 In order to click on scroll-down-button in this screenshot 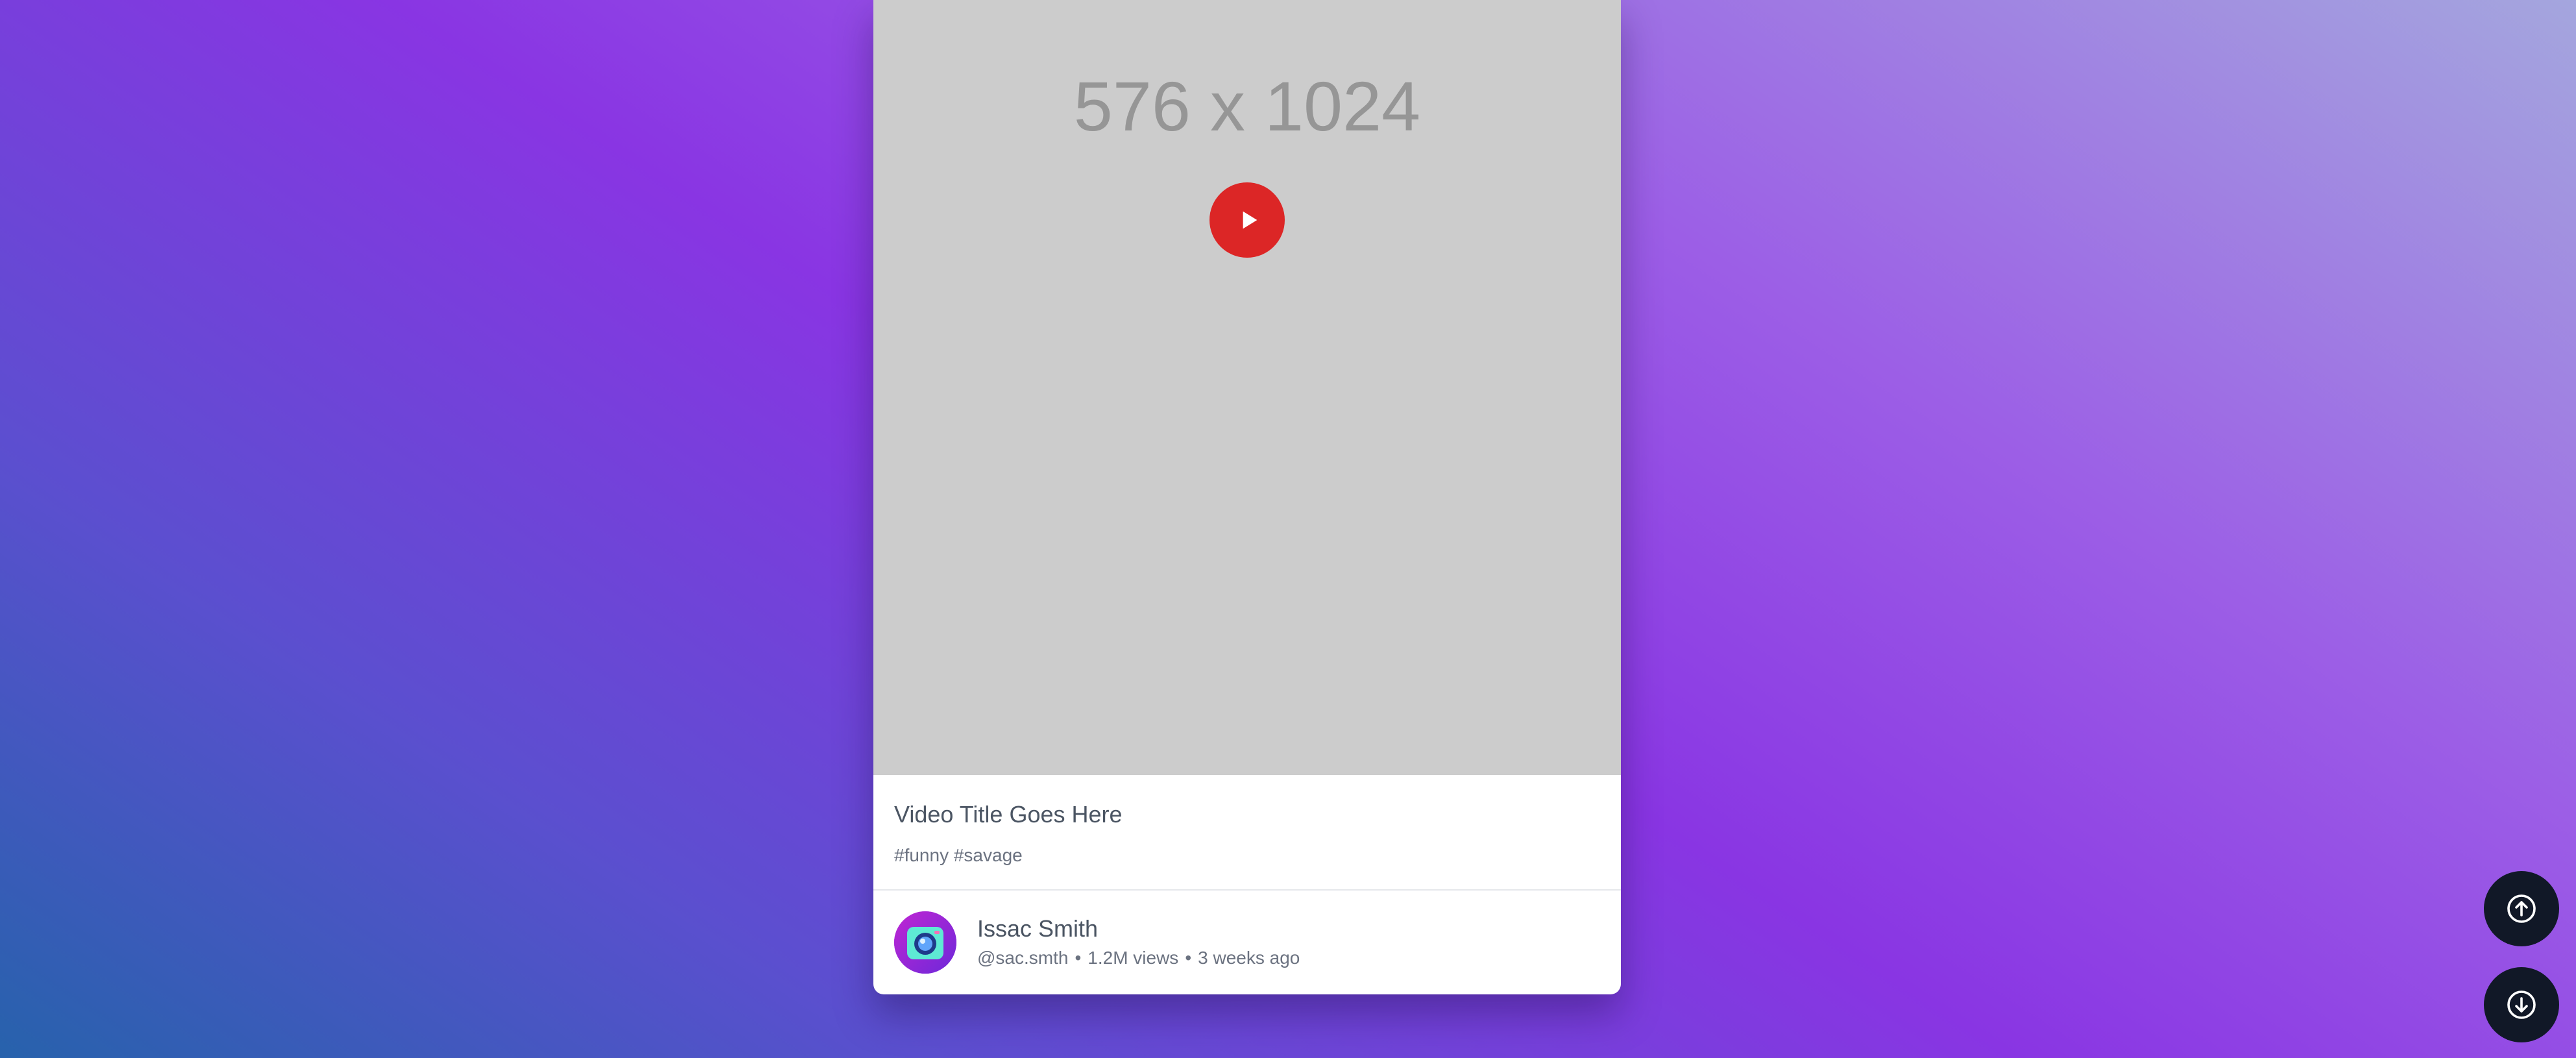, I will do `click(2521, 1005)`.